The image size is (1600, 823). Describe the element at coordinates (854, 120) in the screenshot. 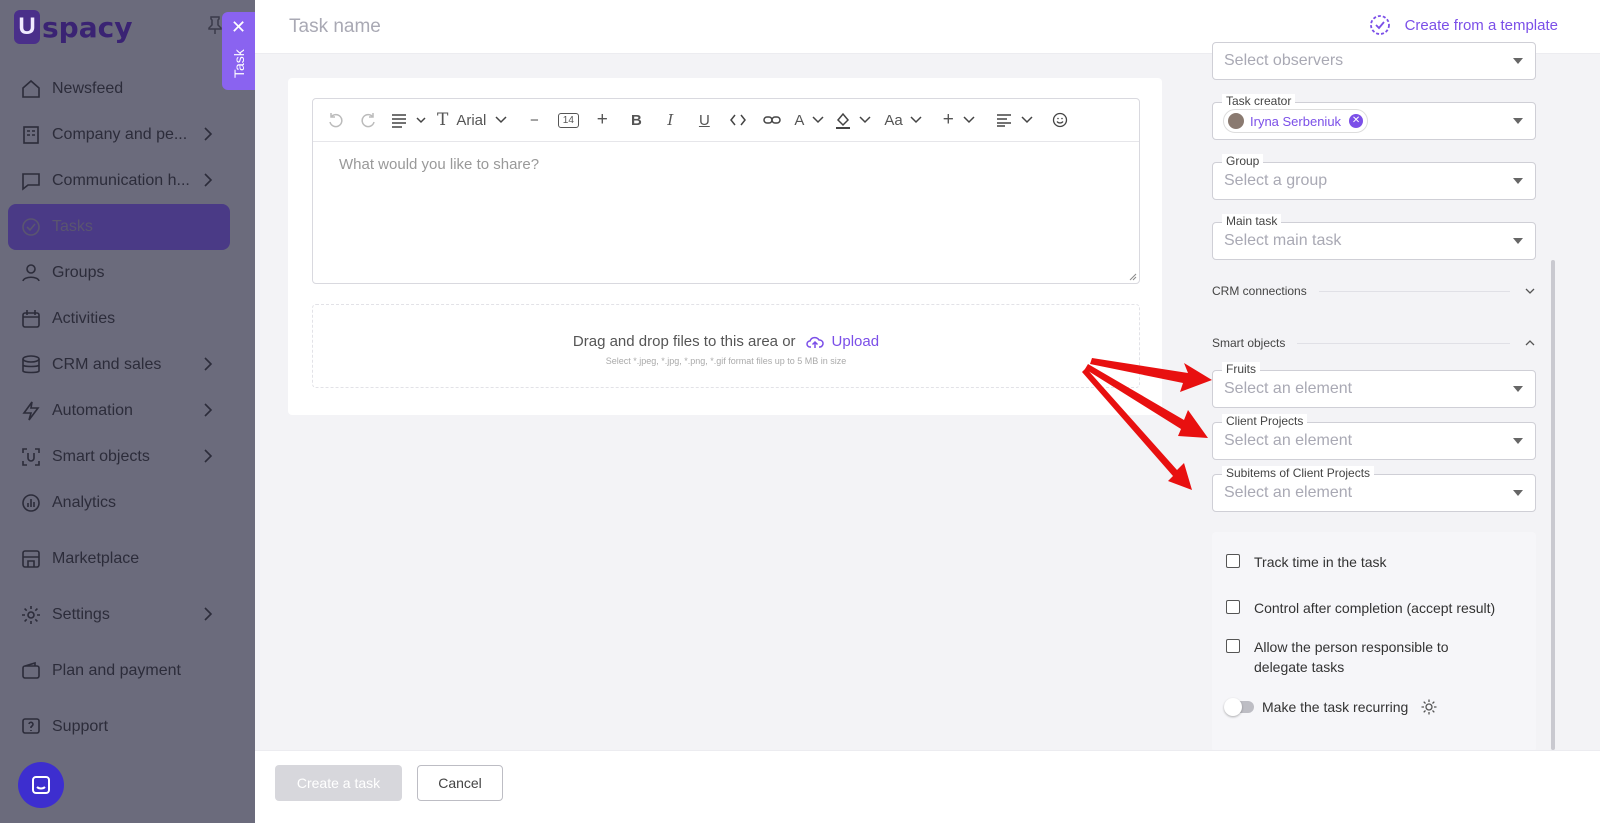

I see `highlight-color-icon` at that location.